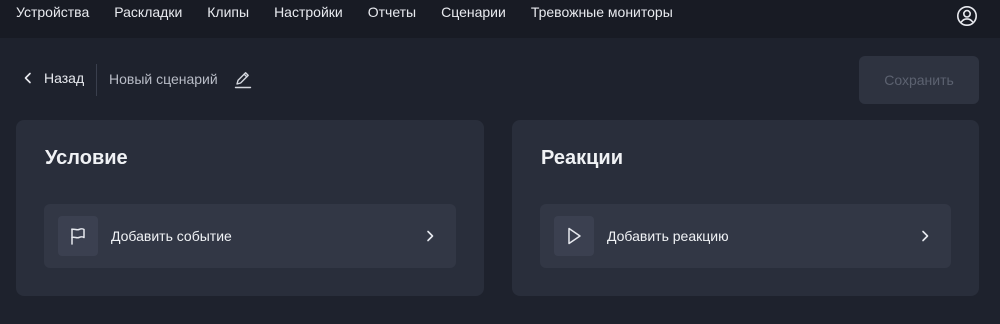 Image resolution: width=1000 pixels, height=324 pixels. Describe the element at coordinates (148, 12) in the screenshot. I see `nav-item-layouts: Раскладки` at that location.